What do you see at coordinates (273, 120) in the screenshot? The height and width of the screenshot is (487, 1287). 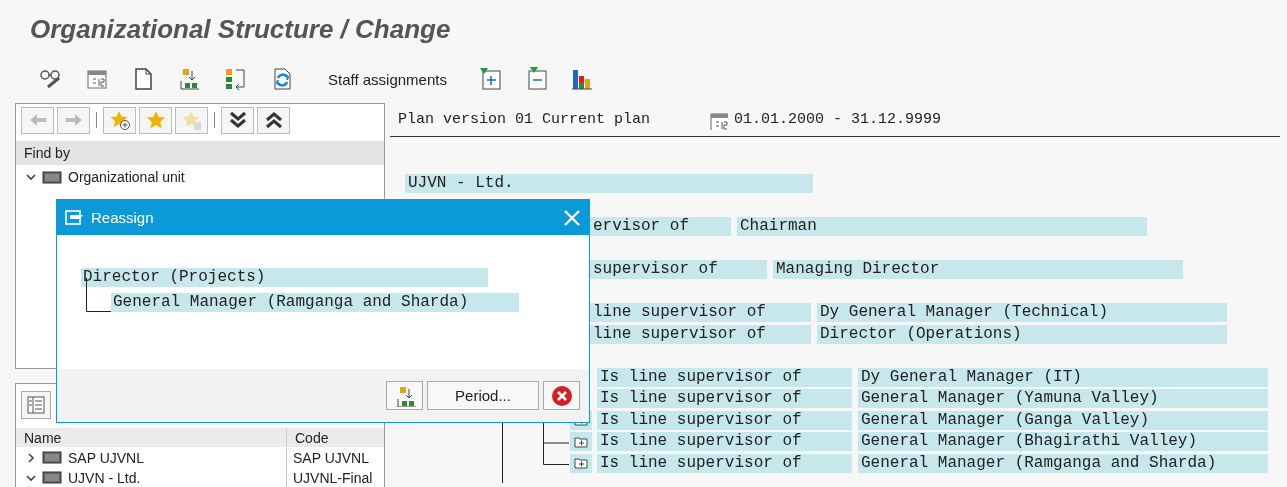 I see `collapse-all-button` at bounding box center [273, 120].